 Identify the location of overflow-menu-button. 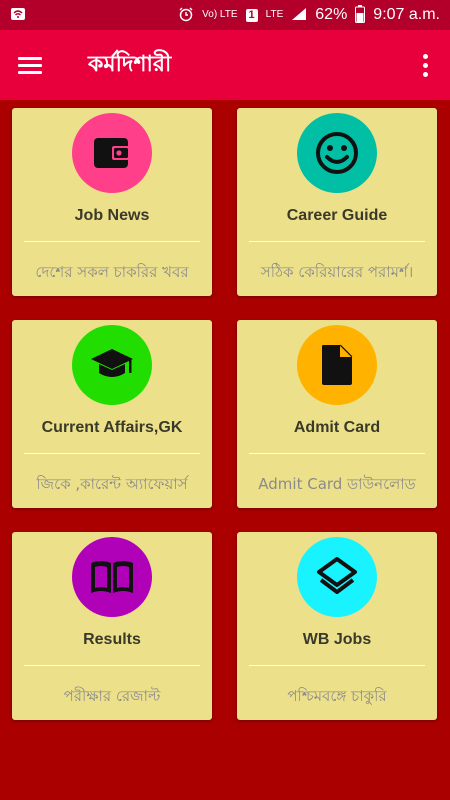
(425, 65).